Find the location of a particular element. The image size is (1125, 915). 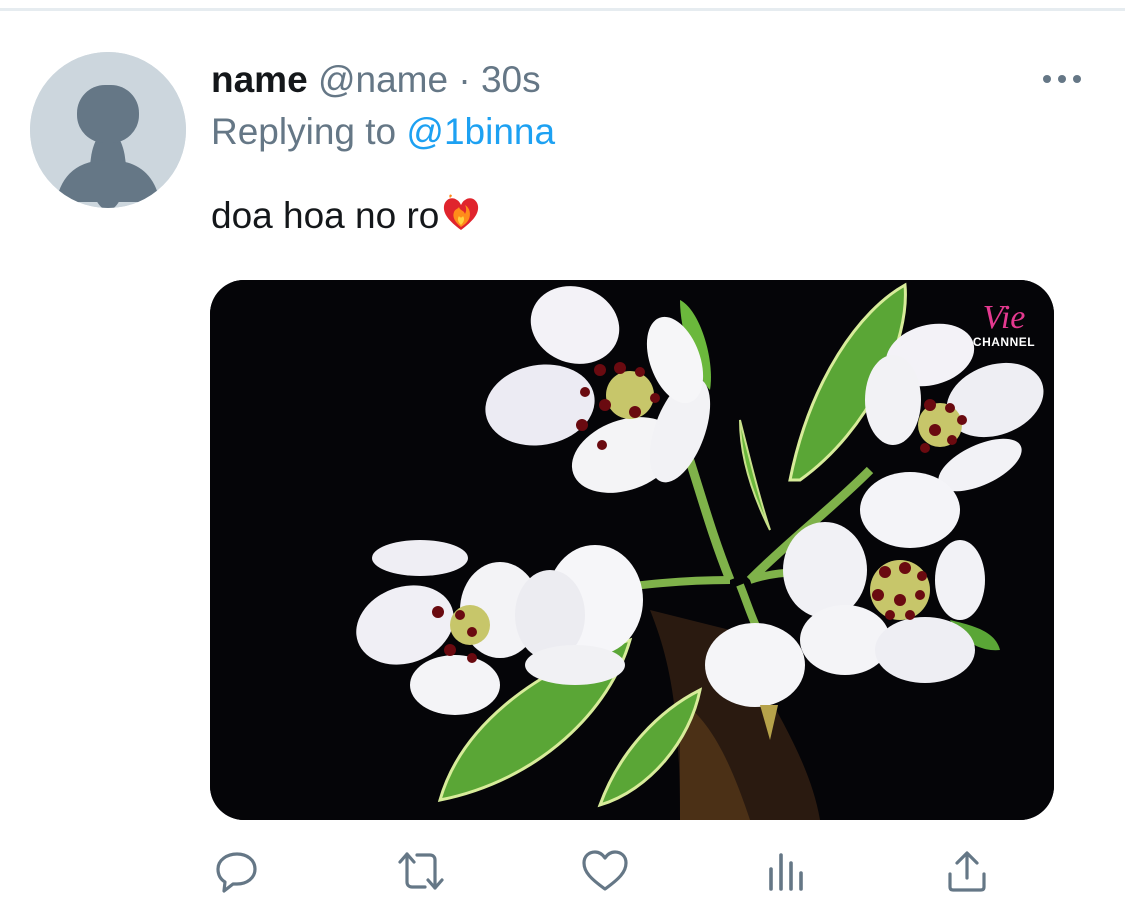

analytics-icon is located at coordinates (786, 872).